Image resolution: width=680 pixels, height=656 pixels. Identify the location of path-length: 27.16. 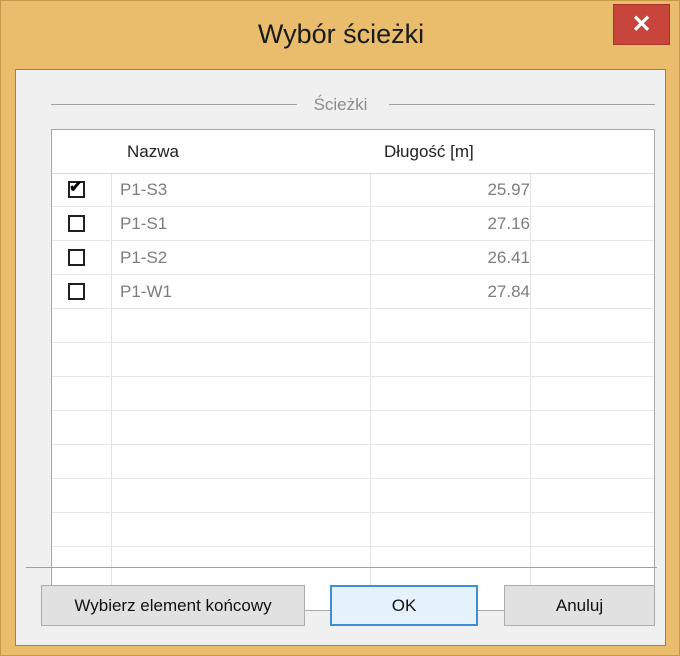
(508, 223).